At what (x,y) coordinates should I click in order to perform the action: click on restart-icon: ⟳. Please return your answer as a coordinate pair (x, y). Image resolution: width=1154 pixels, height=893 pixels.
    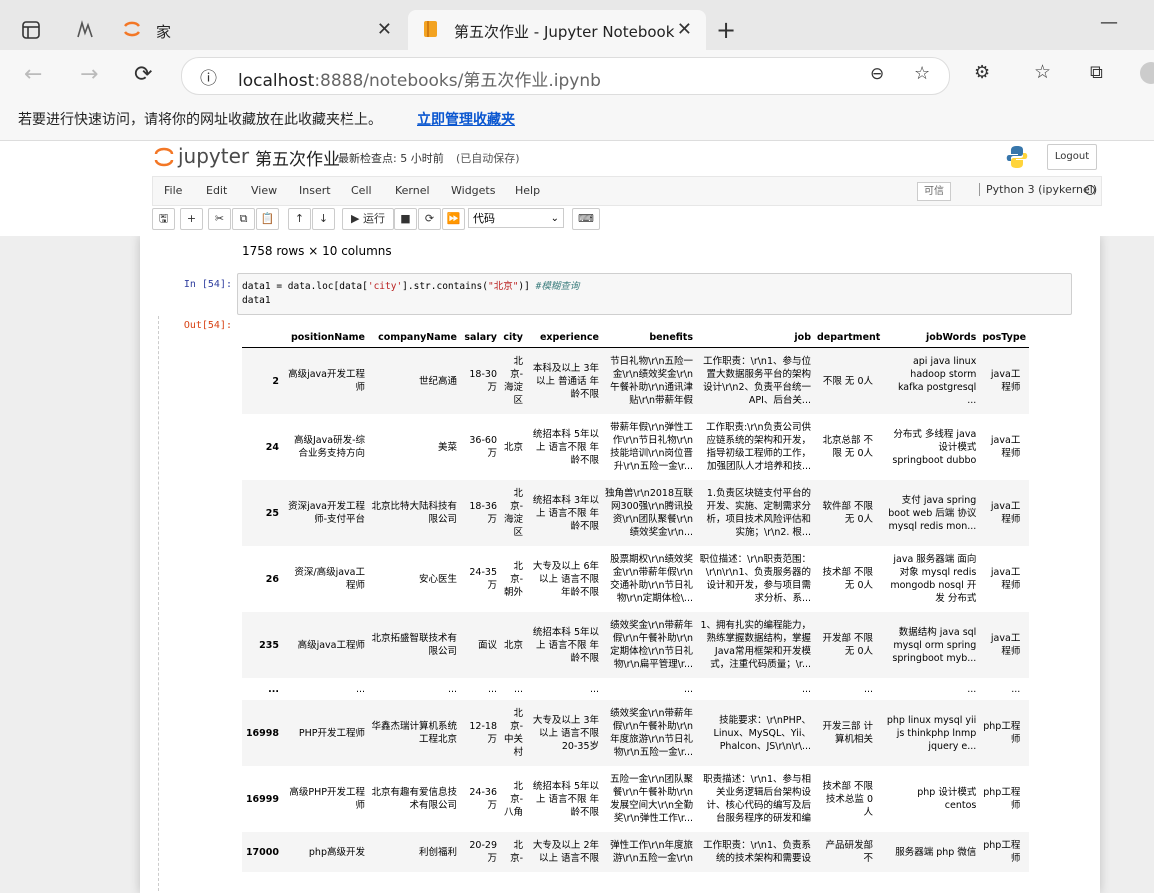
    Looking at the image, I should click on (429, 219).